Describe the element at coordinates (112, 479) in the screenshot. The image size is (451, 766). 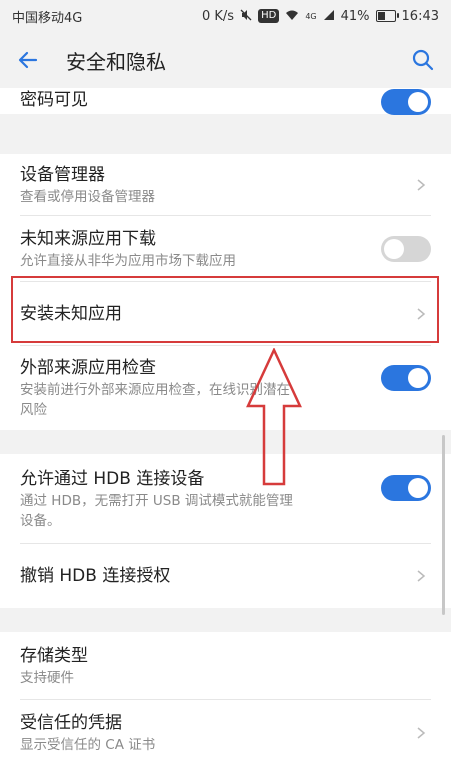
I see `row-title: 允许通过 HDB 连接设备` at that location.